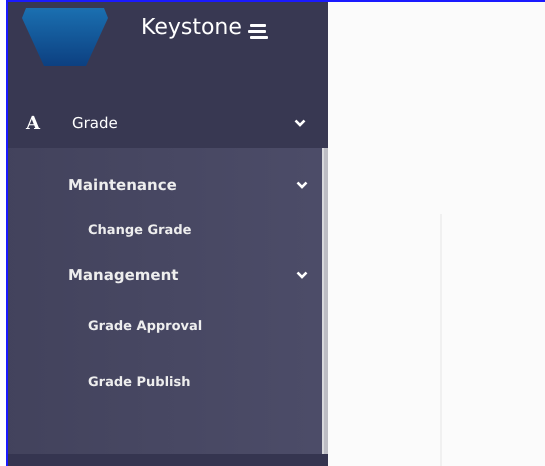  I want to click on keystone-logo-icon, so click(65, 37).